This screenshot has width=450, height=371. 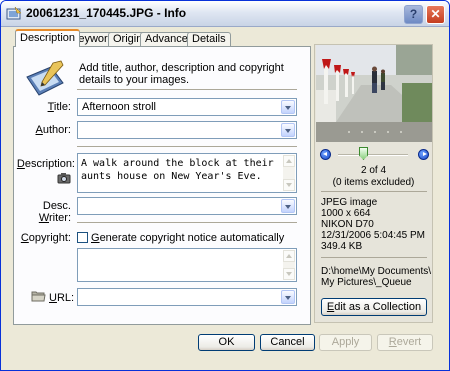 I want to click on description-scrollbar, so click(x=289, y=173).